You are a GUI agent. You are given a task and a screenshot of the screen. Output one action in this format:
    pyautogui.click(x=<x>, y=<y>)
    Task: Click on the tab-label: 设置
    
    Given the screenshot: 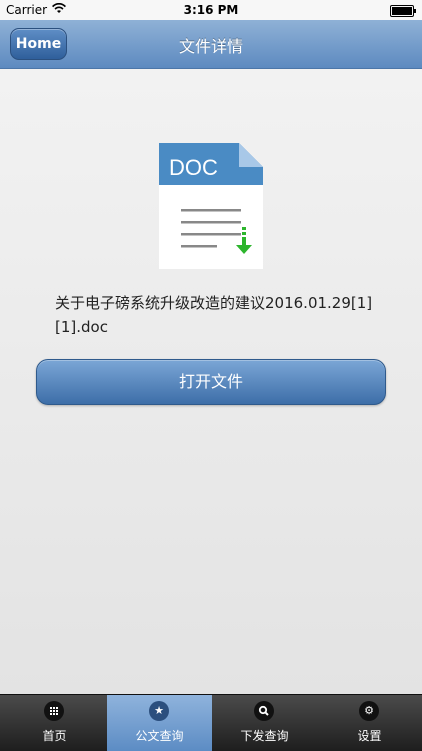 What is the action you would take?
    pyautogui.click(x=369, y=736)
    